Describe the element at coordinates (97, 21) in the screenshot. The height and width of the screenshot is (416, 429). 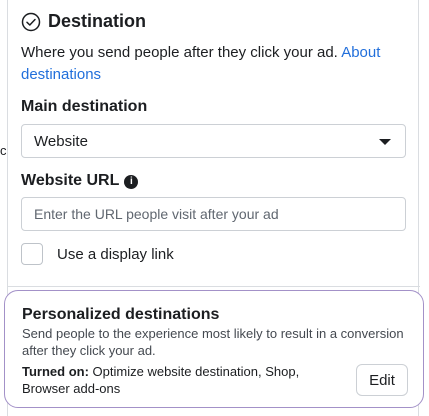
I see `destination-title: Destination` at that location.